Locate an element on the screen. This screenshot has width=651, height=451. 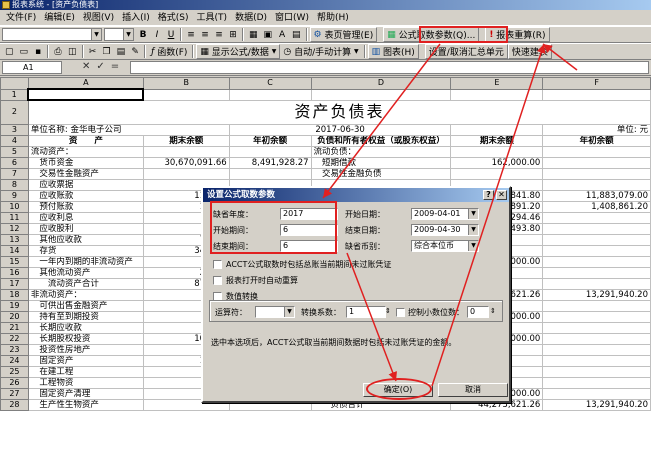
ok-button: 确定(O) is located at coordinates (398, 390).